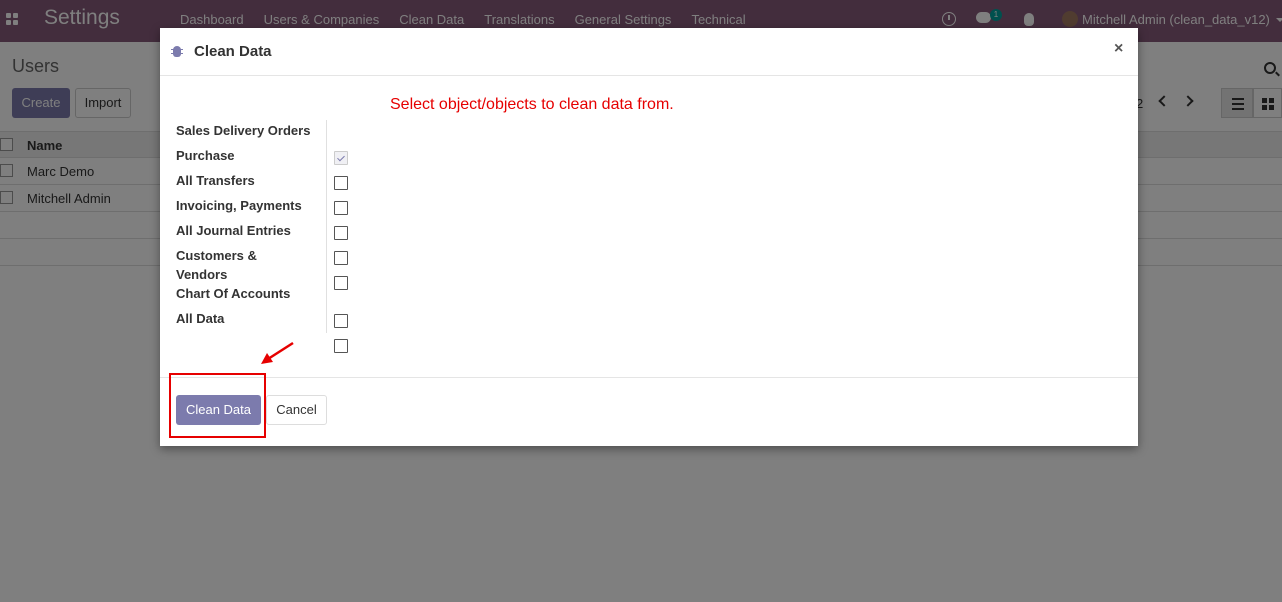  I want to click on option-label-sales-delivery-orders: Sales Delivery Orders, so click(243, 130).